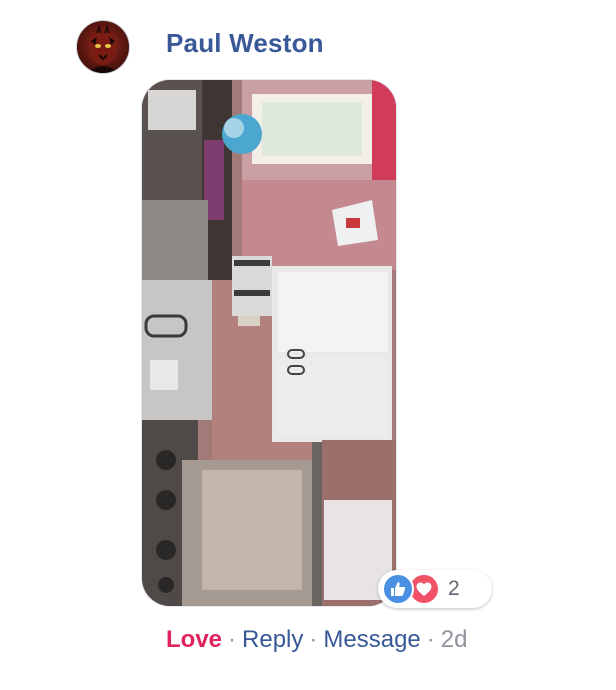  What do you see at coordinates (272, 639) in the screenshot?
I see `reply-action: Reply` at bounding box center [272, 639].